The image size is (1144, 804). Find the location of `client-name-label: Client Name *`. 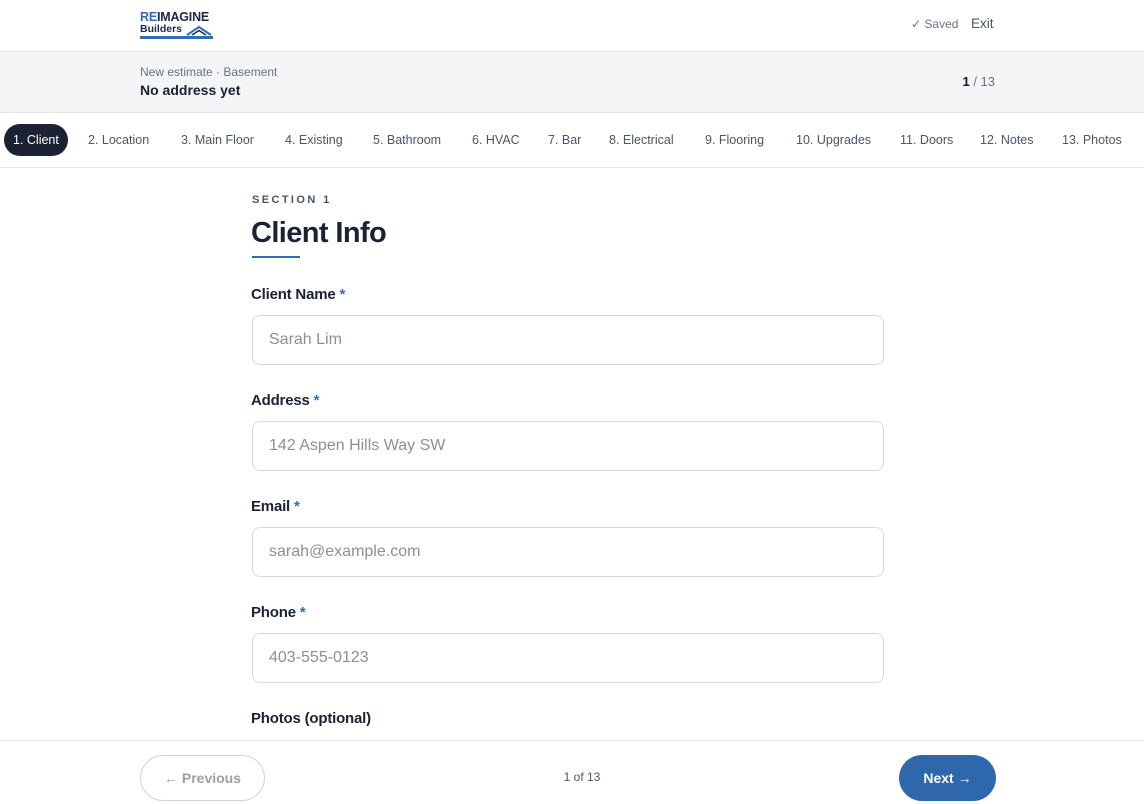

client-name-label: Client Name * is located at coordinates (298, 294).